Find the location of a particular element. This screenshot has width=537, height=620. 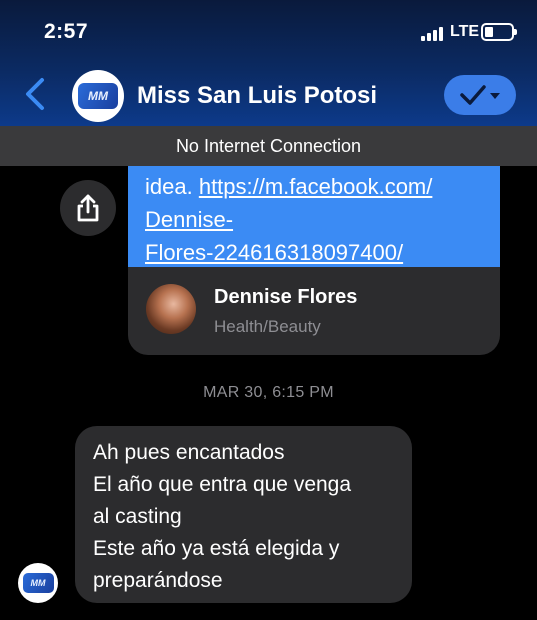

link-prefix: idea. is located at coordinates (172, 186).